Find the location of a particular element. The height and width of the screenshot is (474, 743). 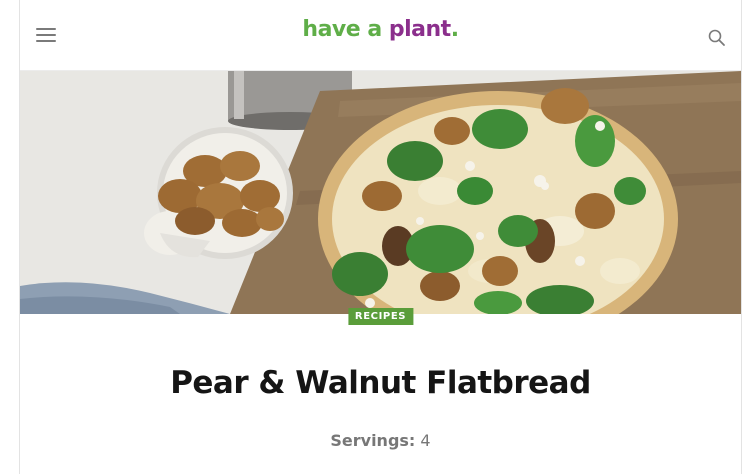

category-badge: RECIPES is located at coordinates (380, 316).